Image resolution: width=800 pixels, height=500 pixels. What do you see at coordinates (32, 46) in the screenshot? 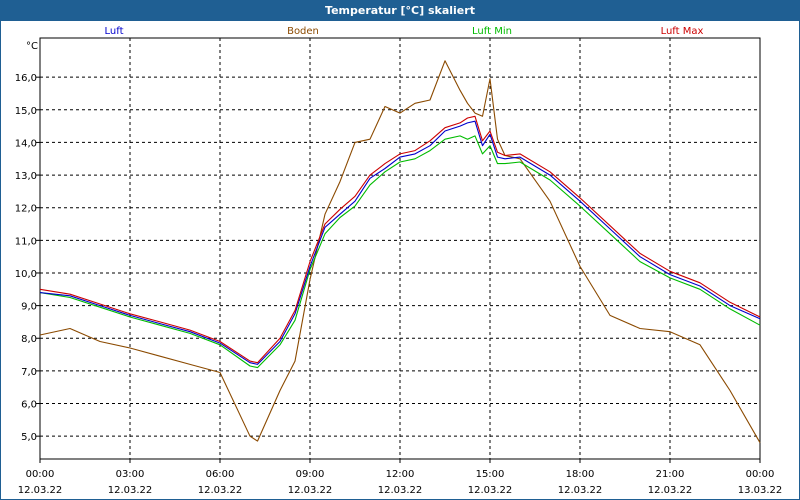
I see `y-axis-unit-label: °C` at bounding box center [32, 46].